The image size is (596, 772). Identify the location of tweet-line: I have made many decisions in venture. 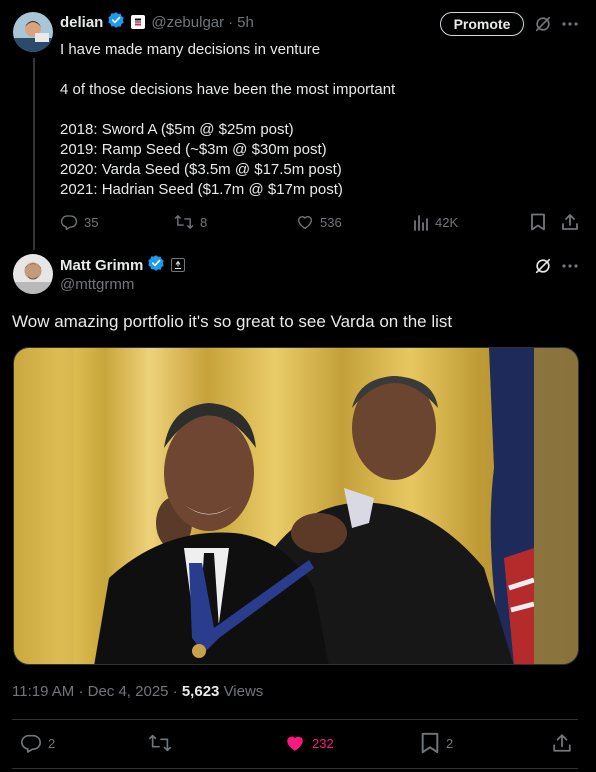
(190, 49).